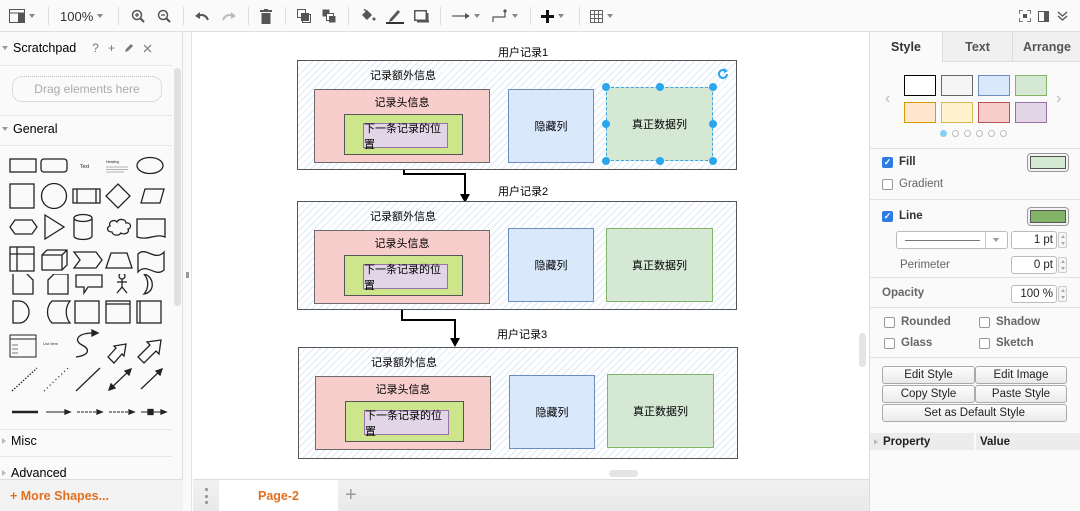 Image resolution: width=1080 pixels, height=511 pixels. What do you see at coordinates (906, 47) in the screenshot?
I see `tab-style: Style` at bounding box center [906, 47].